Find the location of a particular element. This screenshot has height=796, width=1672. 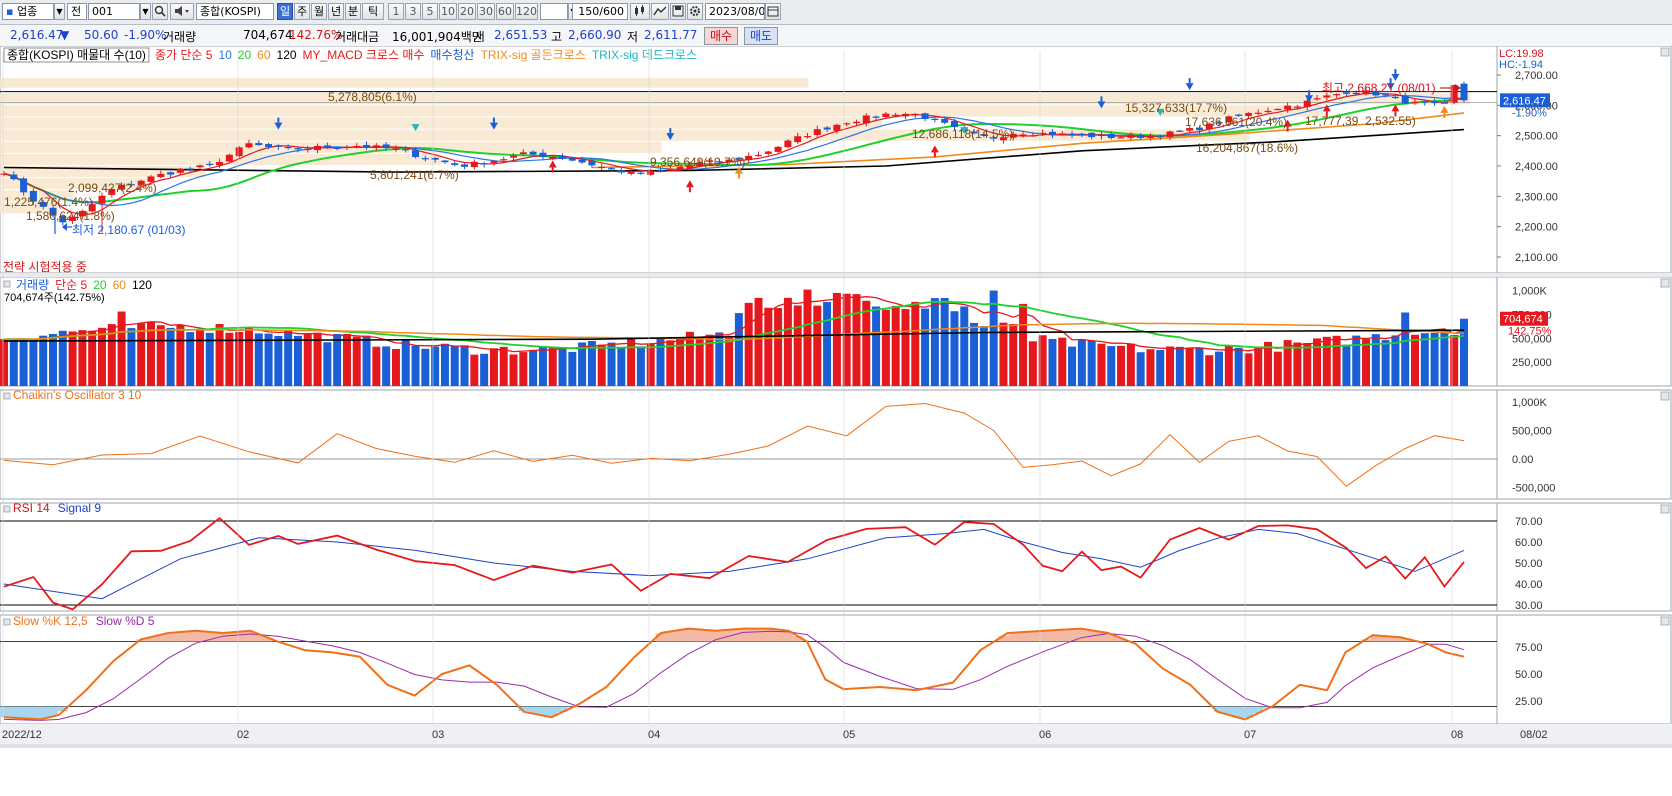

candle-type-icon is located at coordinates (640, 11).